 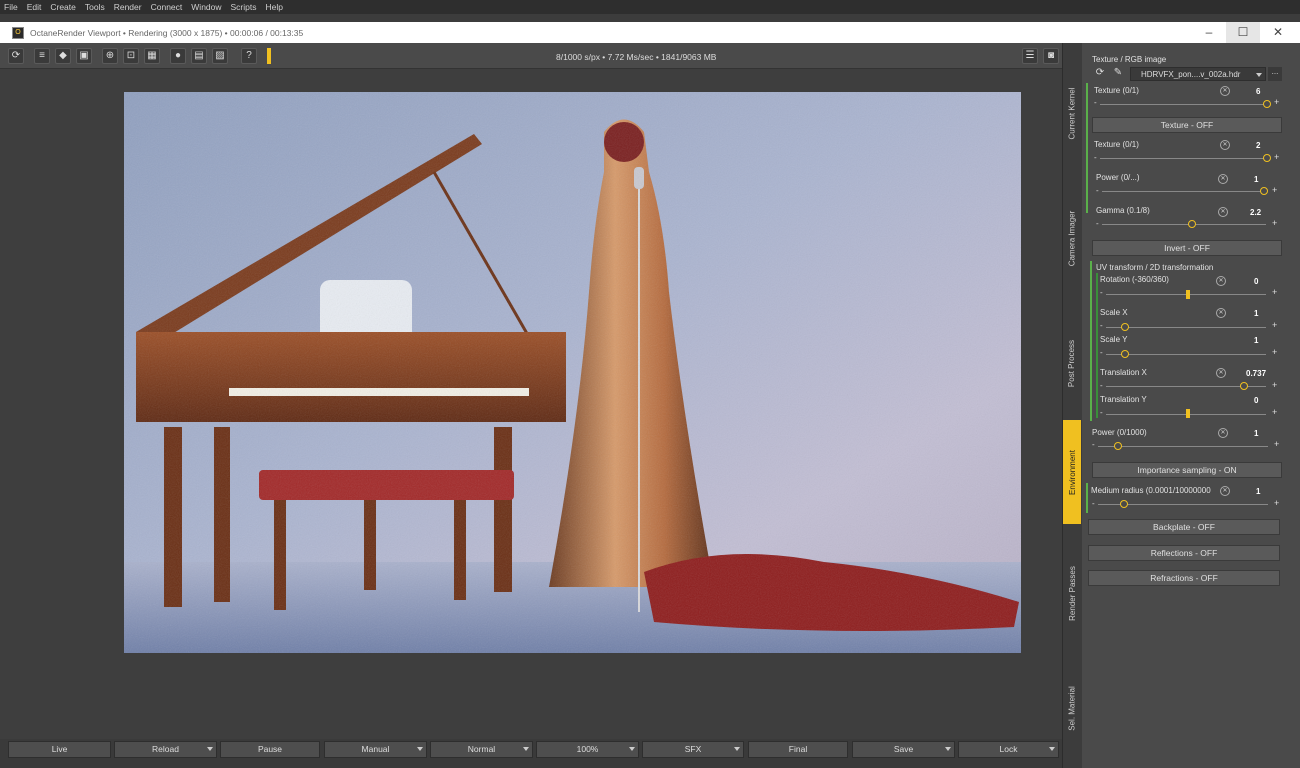 What do you see at coordinates (1256, 373) in the screenshot?
I see `translation-x-value: 0.737` at bounding box center [1256, 373].